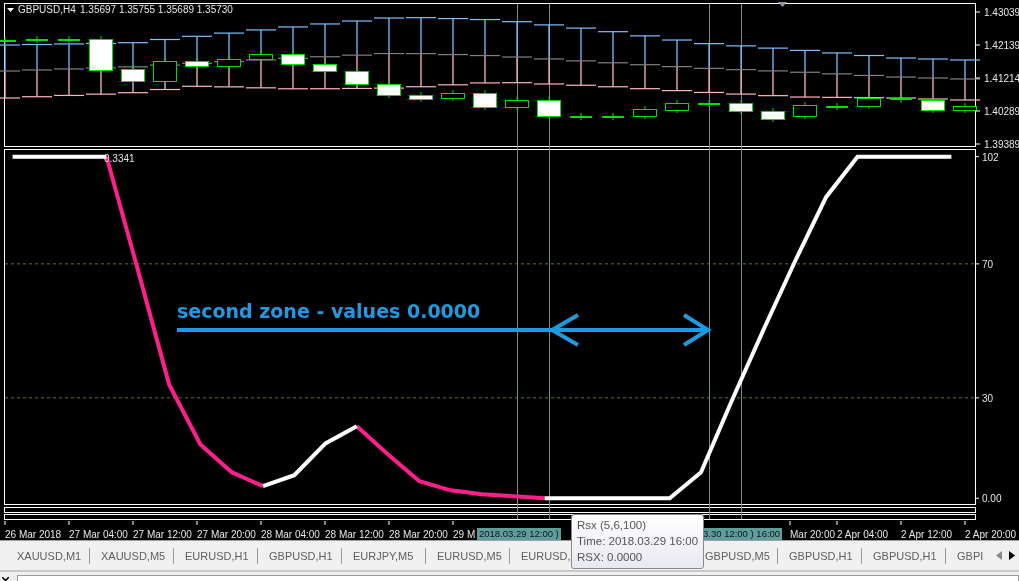 The image size is (1019, 581). I want to click on crosshair-time-label: 2018.03.29 12:00 ), so click(519, 534).